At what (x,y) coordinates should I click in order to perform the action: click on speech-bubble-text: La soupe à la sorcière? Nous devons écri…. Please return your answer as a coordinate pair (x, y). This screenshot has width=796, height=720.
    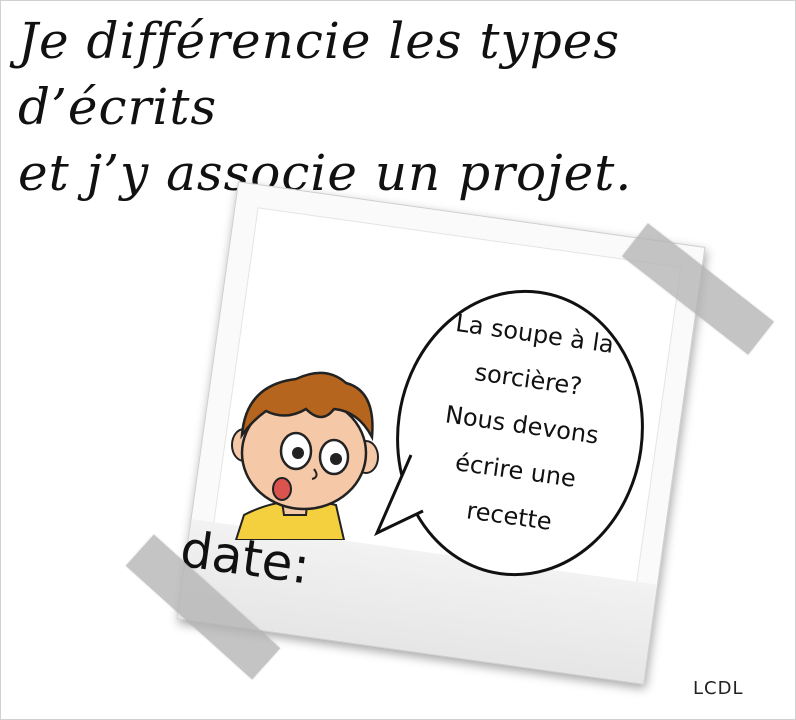
    Looking at the image, I should click on (522, 424).